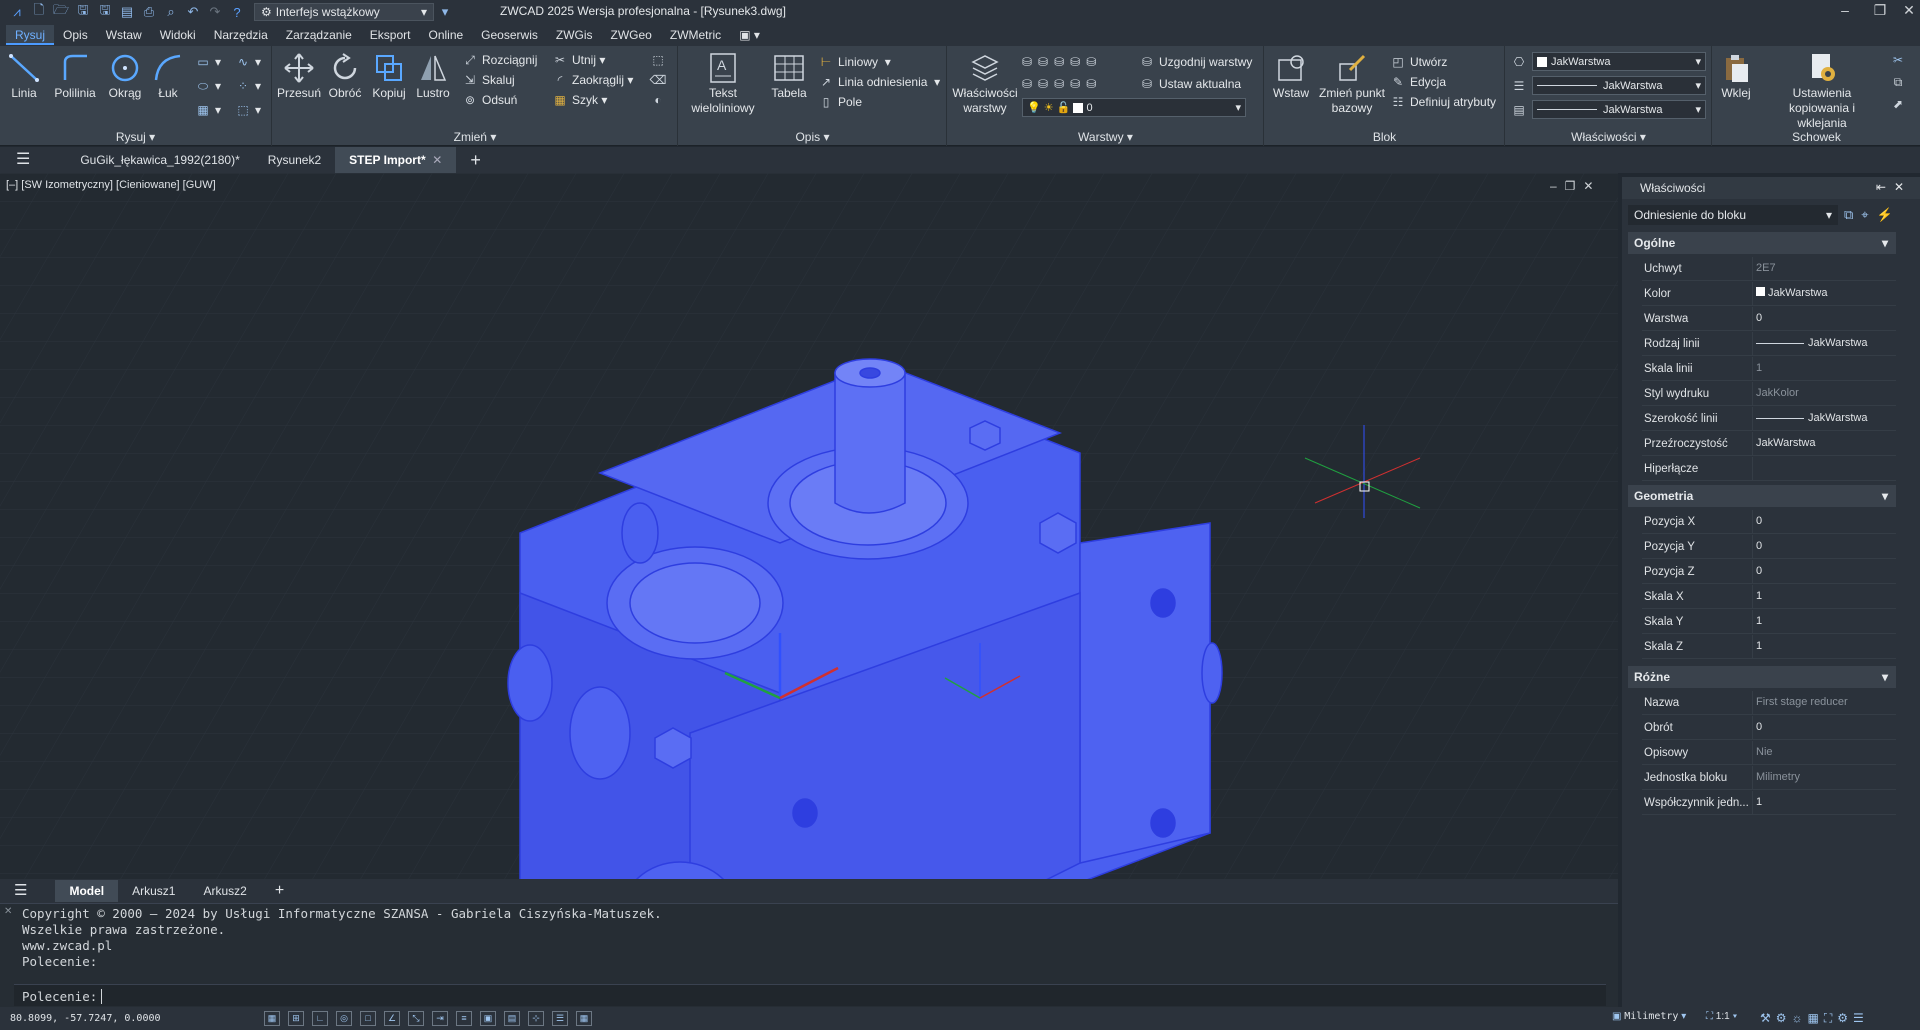 Image resolution: width=1920 pixels, height=1030 pixels. I want to click on rectangle-icon: ▭ ▾, so click(208, 62).